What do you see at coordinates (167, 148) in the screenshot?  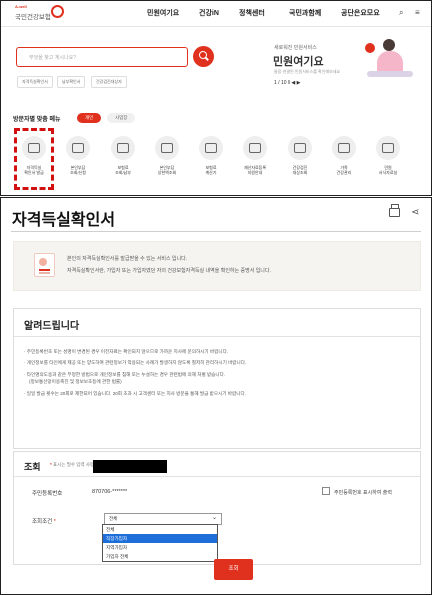 I see `ceiling-icon` at bounding box center [167, 148].